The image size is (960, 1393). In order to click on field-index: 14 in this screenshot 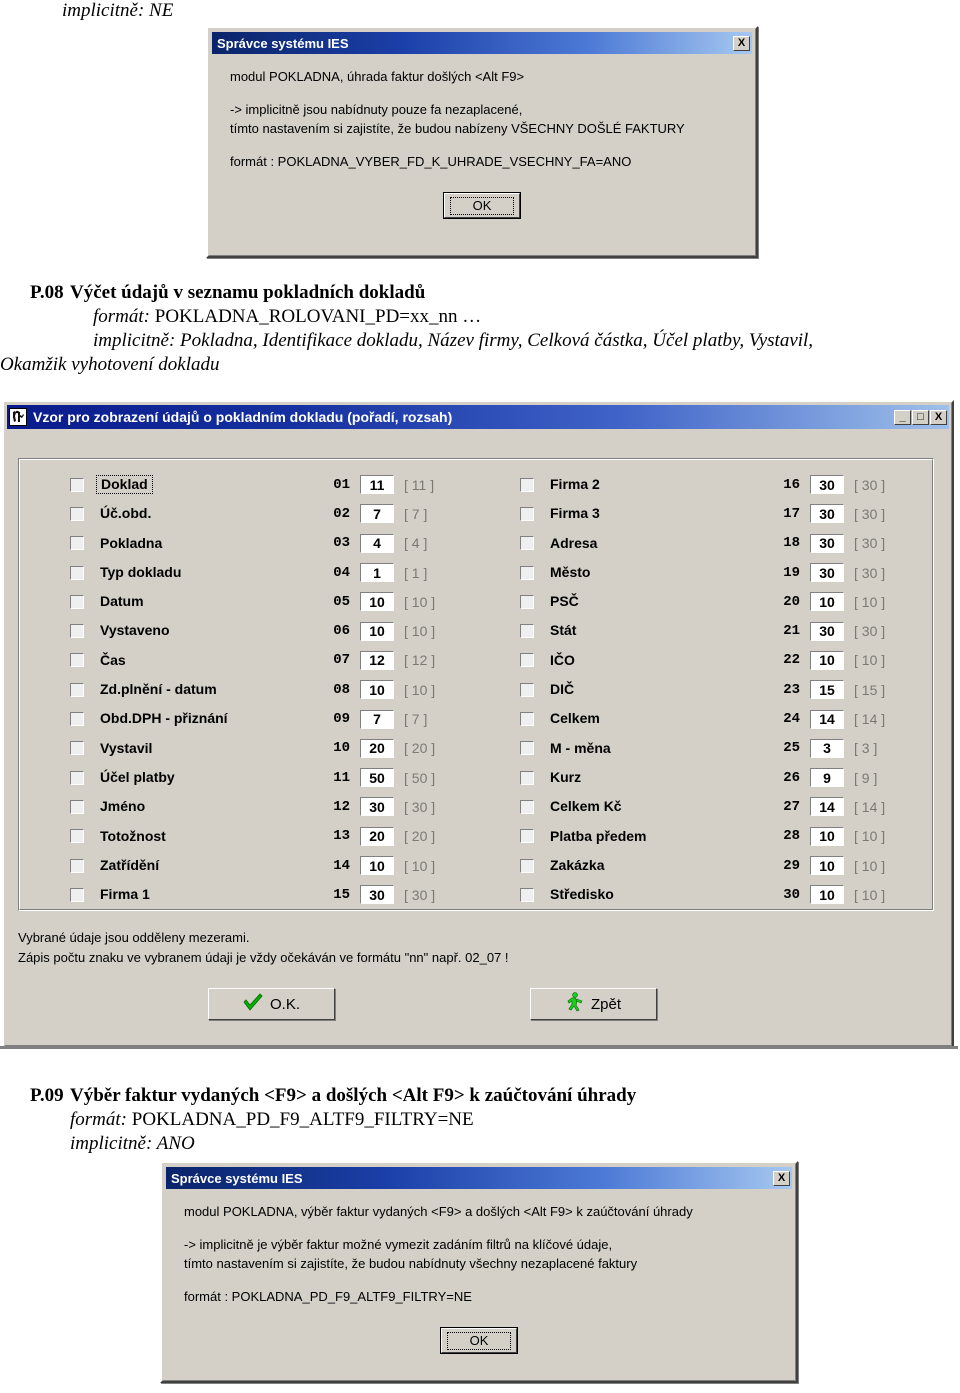, I will do `click(341, 865)`.